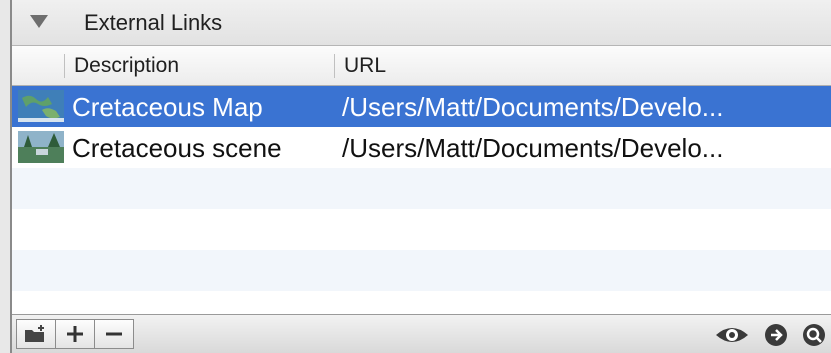 The height and width of the screenshot is (353, 831). I want to click on bottom-toolbar, so click(421, 333).